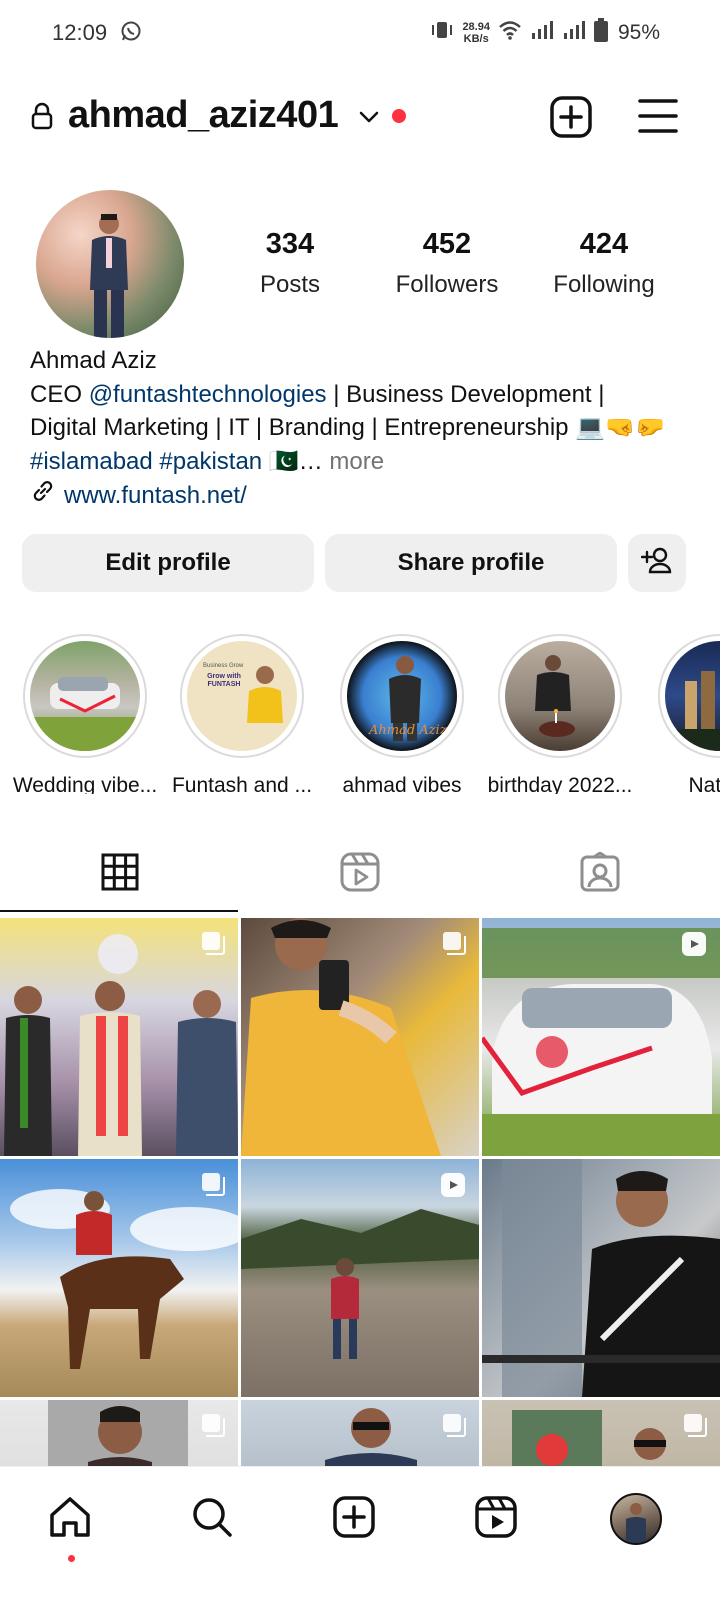 The height and width of the screenshot is (1600, 720). I want to click on tab-reels, so click(360, 874).